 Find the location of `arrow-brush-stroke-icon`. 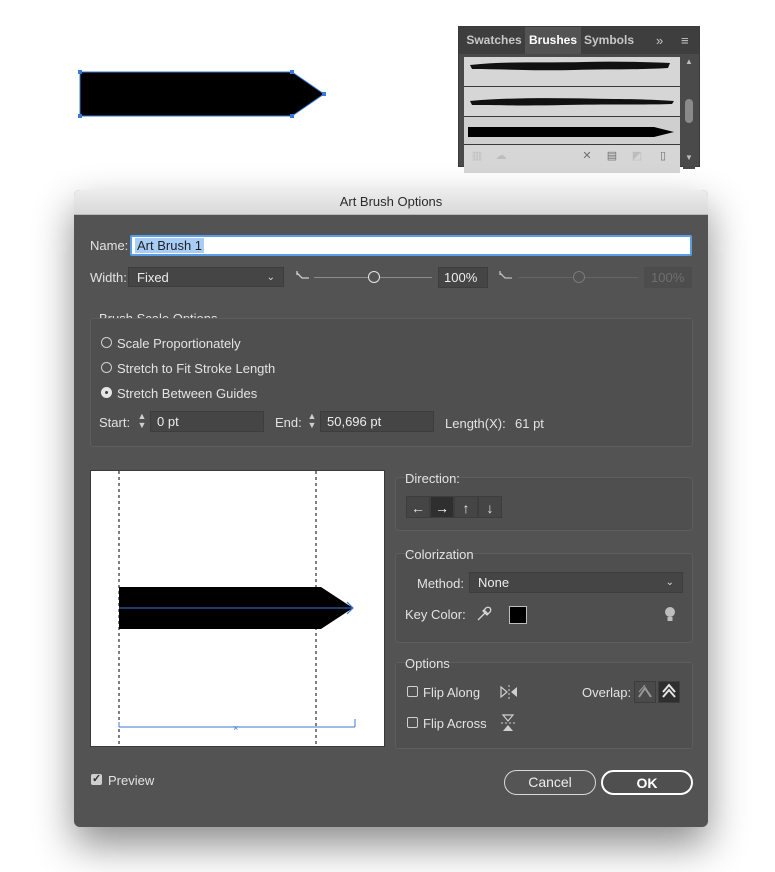

arrow-brush-stroke-icon is located at coordinates (571, 132).